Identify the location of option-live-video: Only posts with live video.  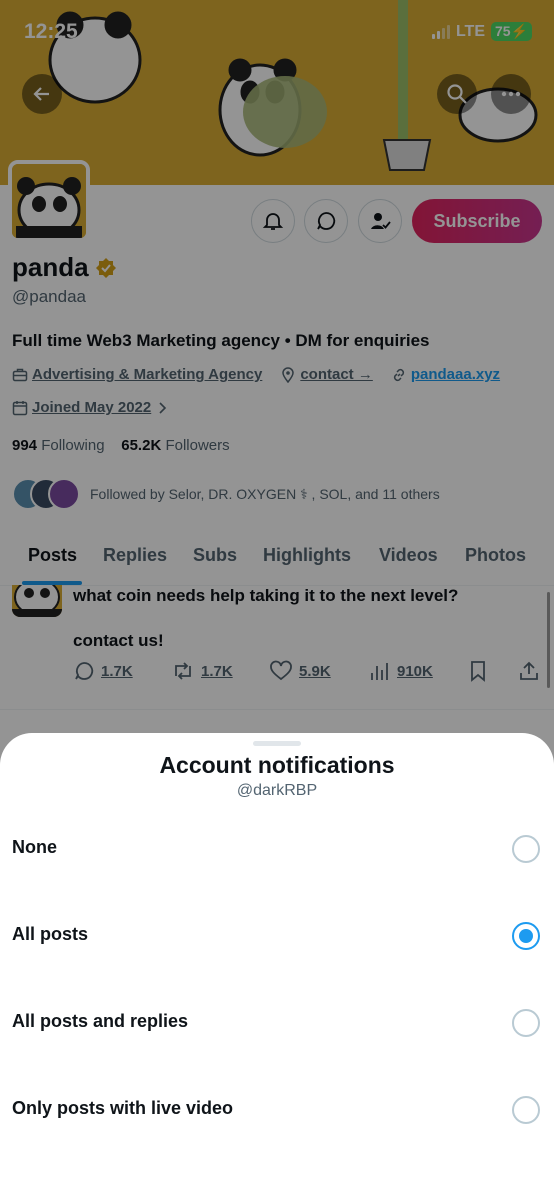
(277, 1110).